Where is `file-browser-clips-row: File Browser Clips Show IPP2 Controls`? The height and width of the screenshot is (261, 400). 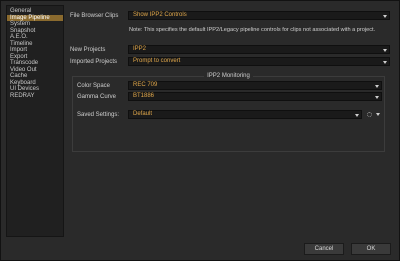 file-browser-clips-row: File Browser Clips Show IPP2 Controls is located at coordinates (230, 16).